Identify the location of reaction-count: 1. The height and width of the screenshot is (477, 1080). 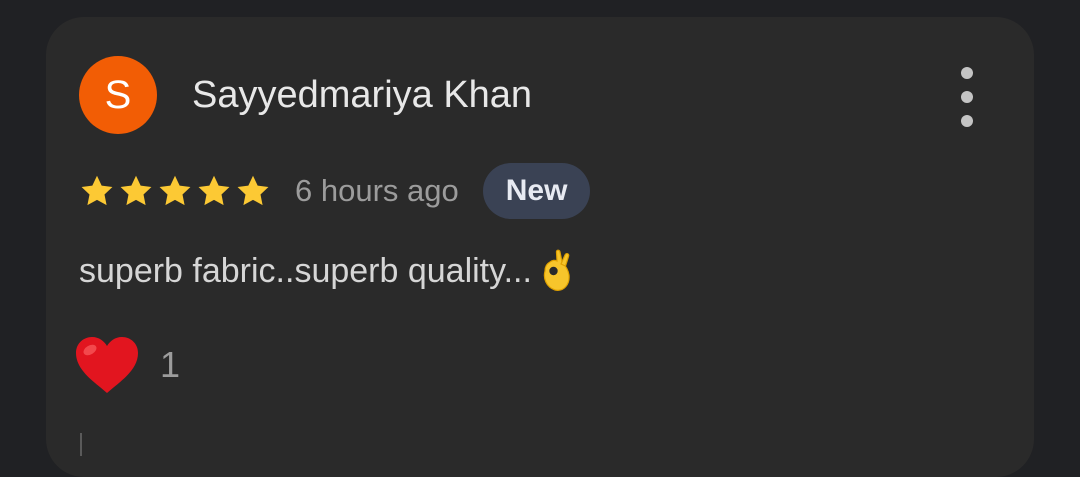
(170, 364).